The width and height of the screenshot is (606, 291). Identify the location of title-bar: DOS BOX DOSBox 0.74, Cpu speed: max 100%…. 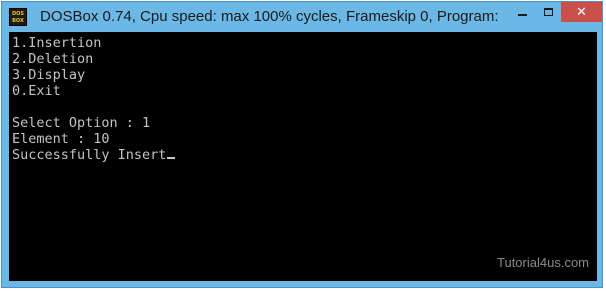
(302, 17).